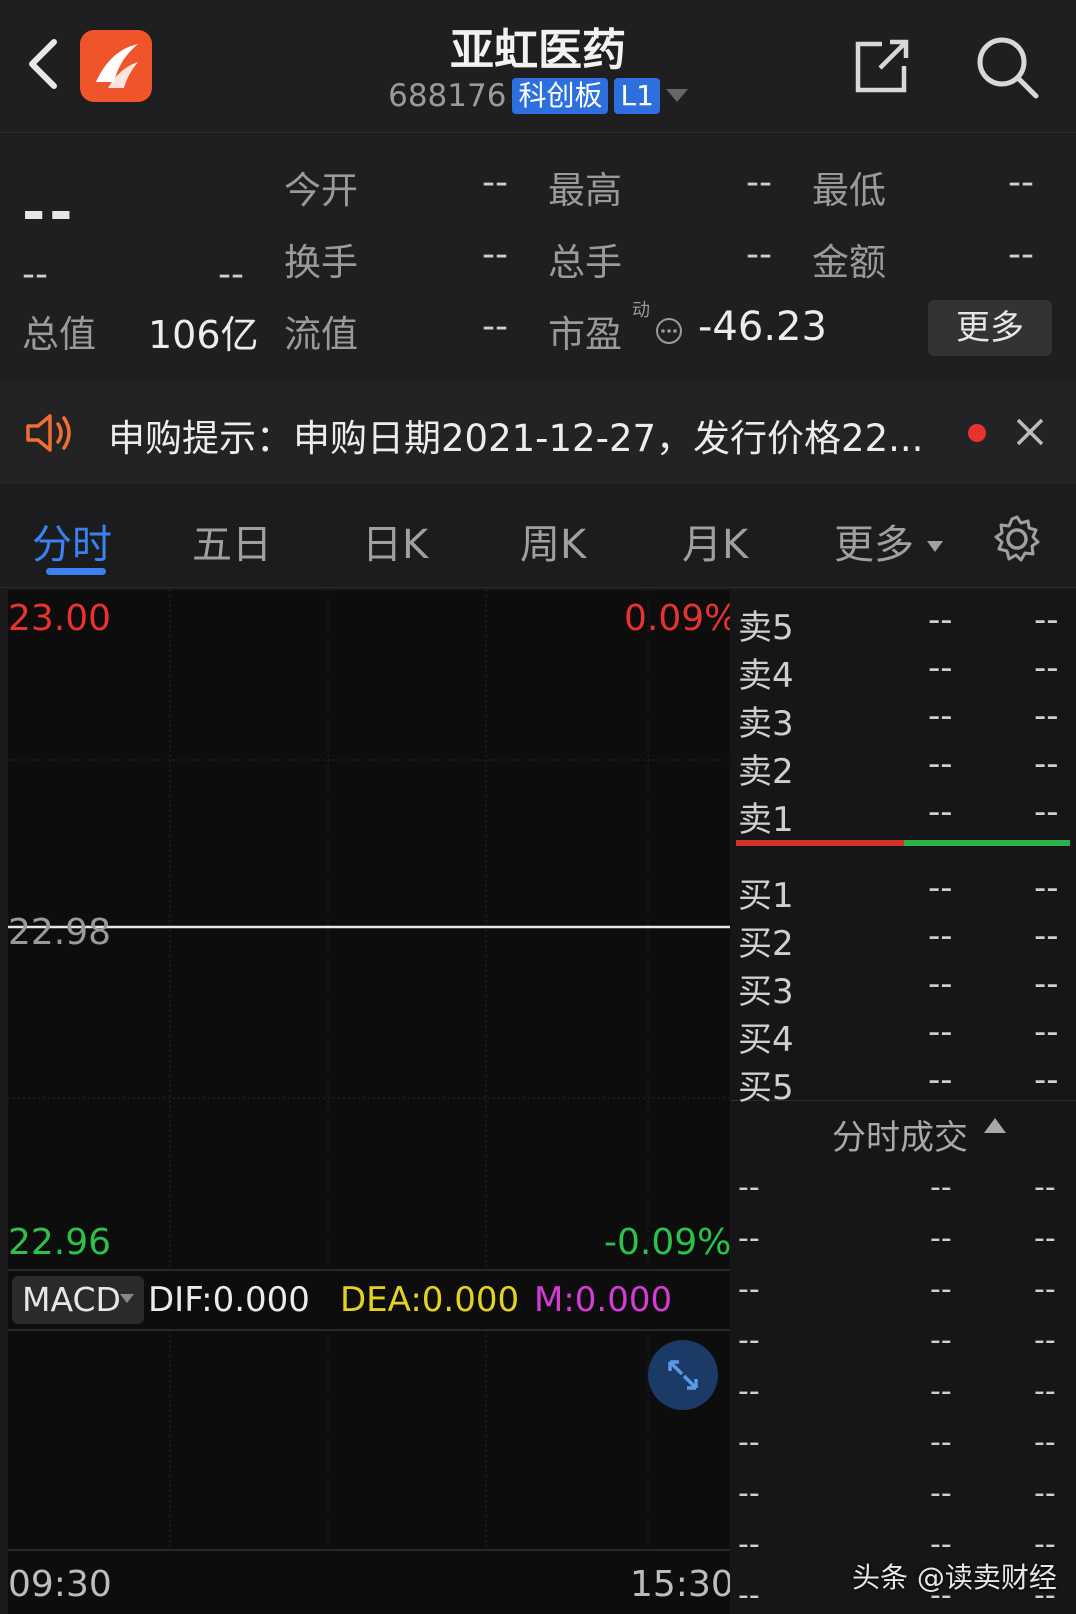 Image resolution: width=1076 pixels, height=1614 pixels. Describe the element at coordinates (669, 331) in the screenshot. I see `info-circle-icon` at that location.